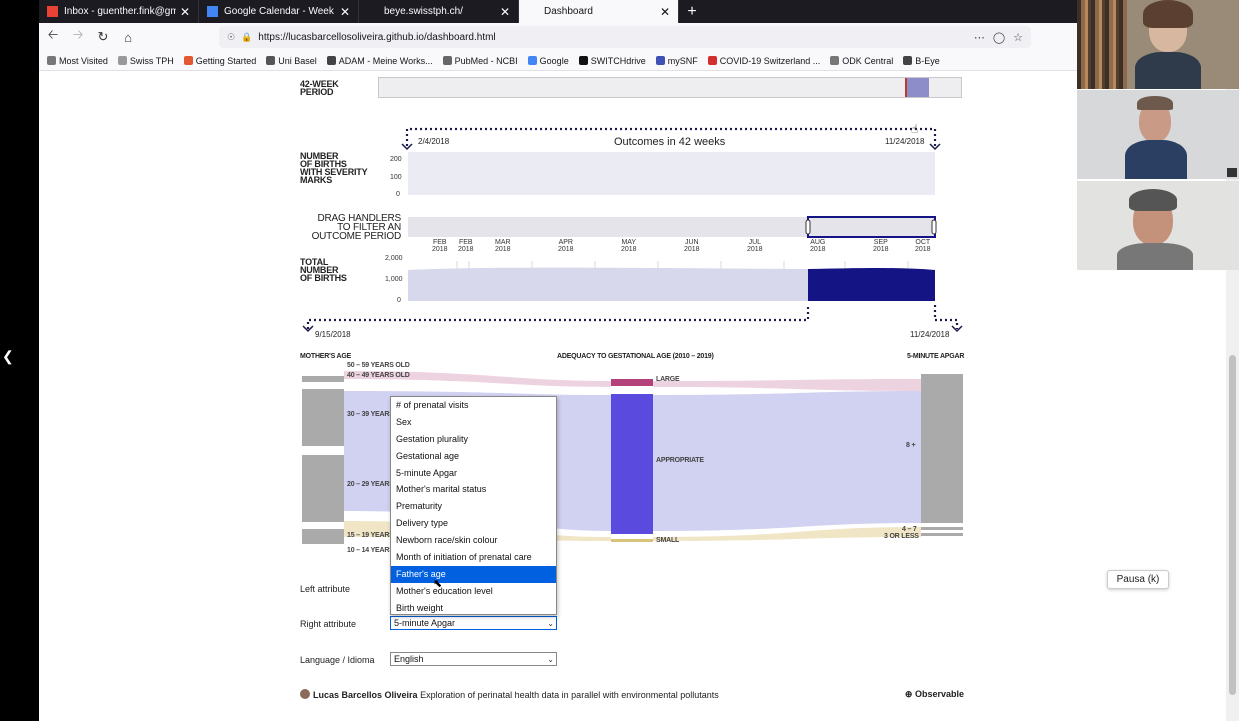  What do you see at coordinates (398, 194) in the screenshot?
I see `sev-tick-0: 0` at bounding box center [398, 194].